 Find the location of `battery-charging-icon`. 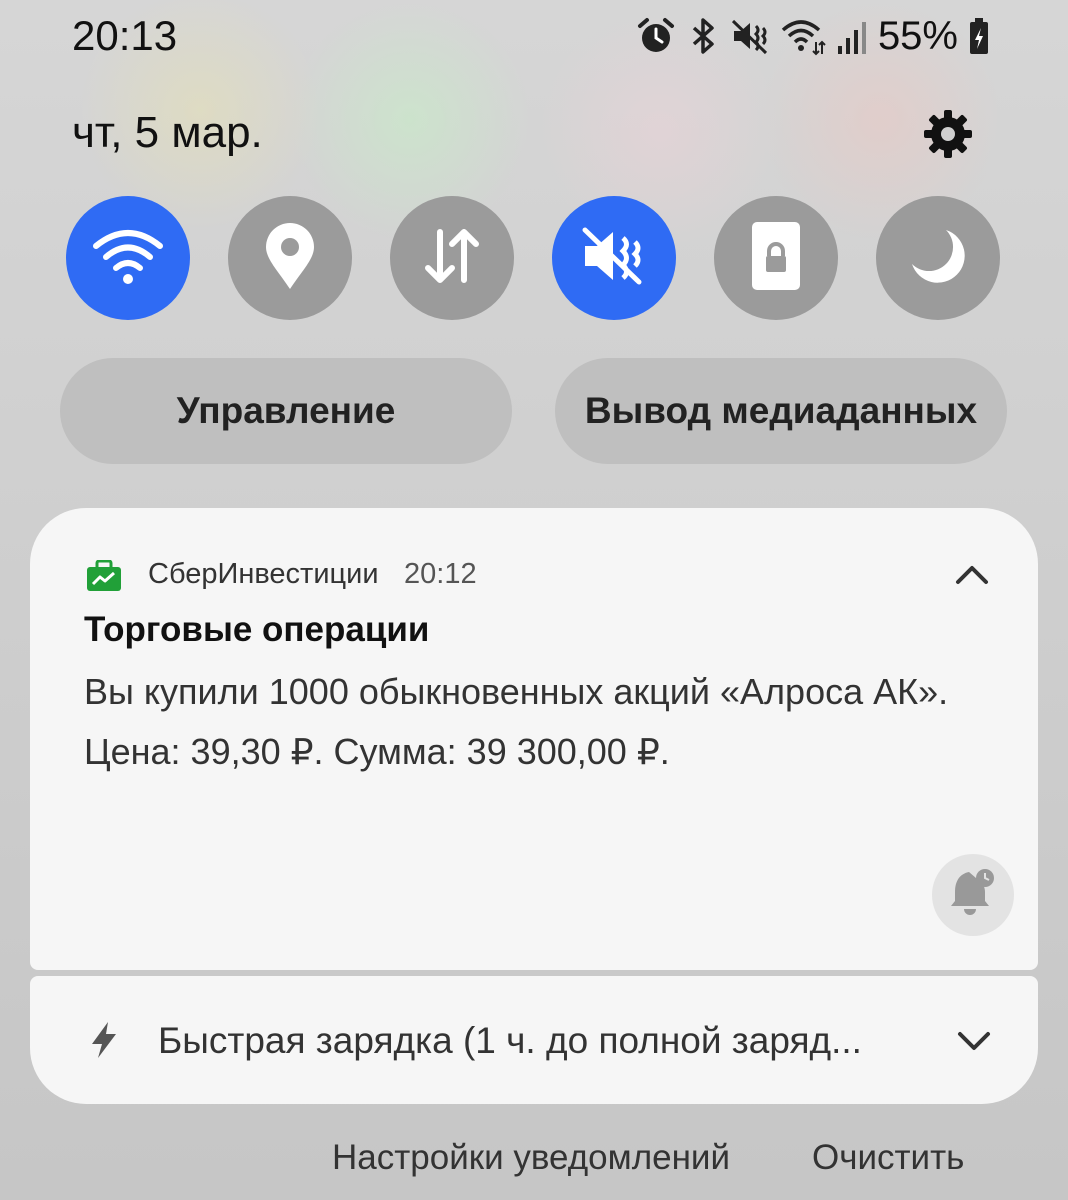

battery-charging-icon is located at coordinates (979, 36).